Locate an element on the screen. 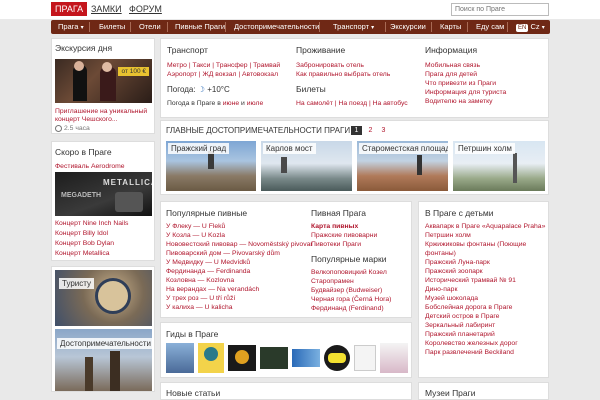 The height and width of the screenshot is (400, 600). beer-link: Козловна — Kozlovna is located at coordinates (200, 280).